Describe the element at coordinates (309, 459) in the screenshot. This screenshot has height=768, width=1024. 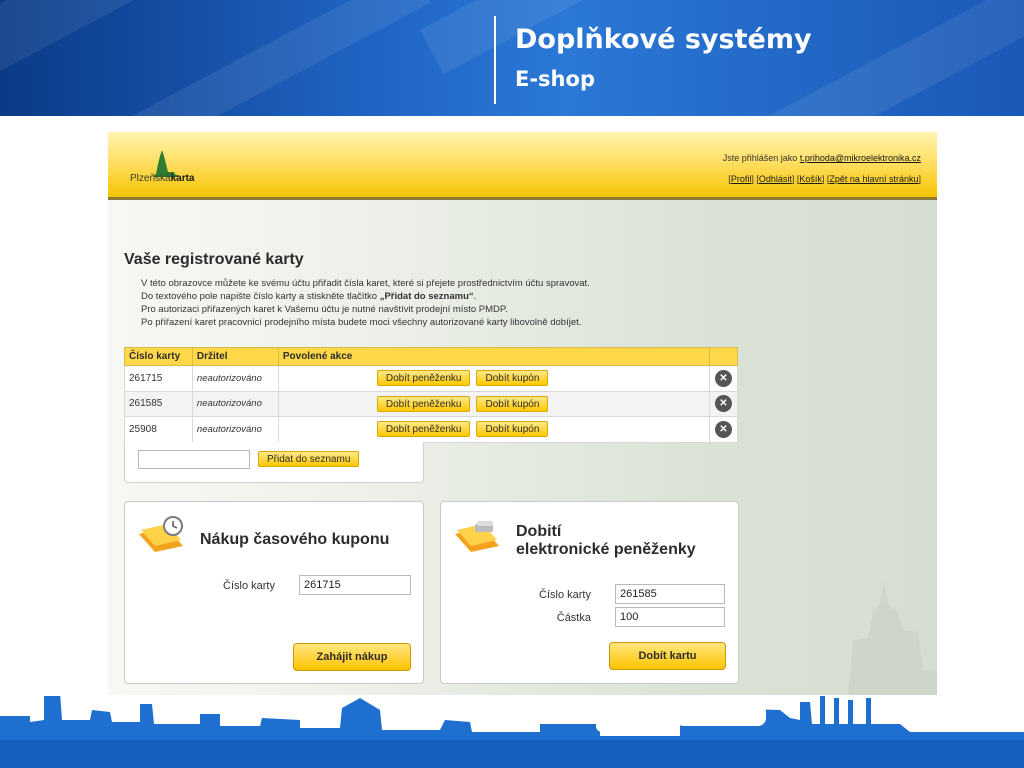
I see `add-to-list-button: Přidat do seznamu` at that location.